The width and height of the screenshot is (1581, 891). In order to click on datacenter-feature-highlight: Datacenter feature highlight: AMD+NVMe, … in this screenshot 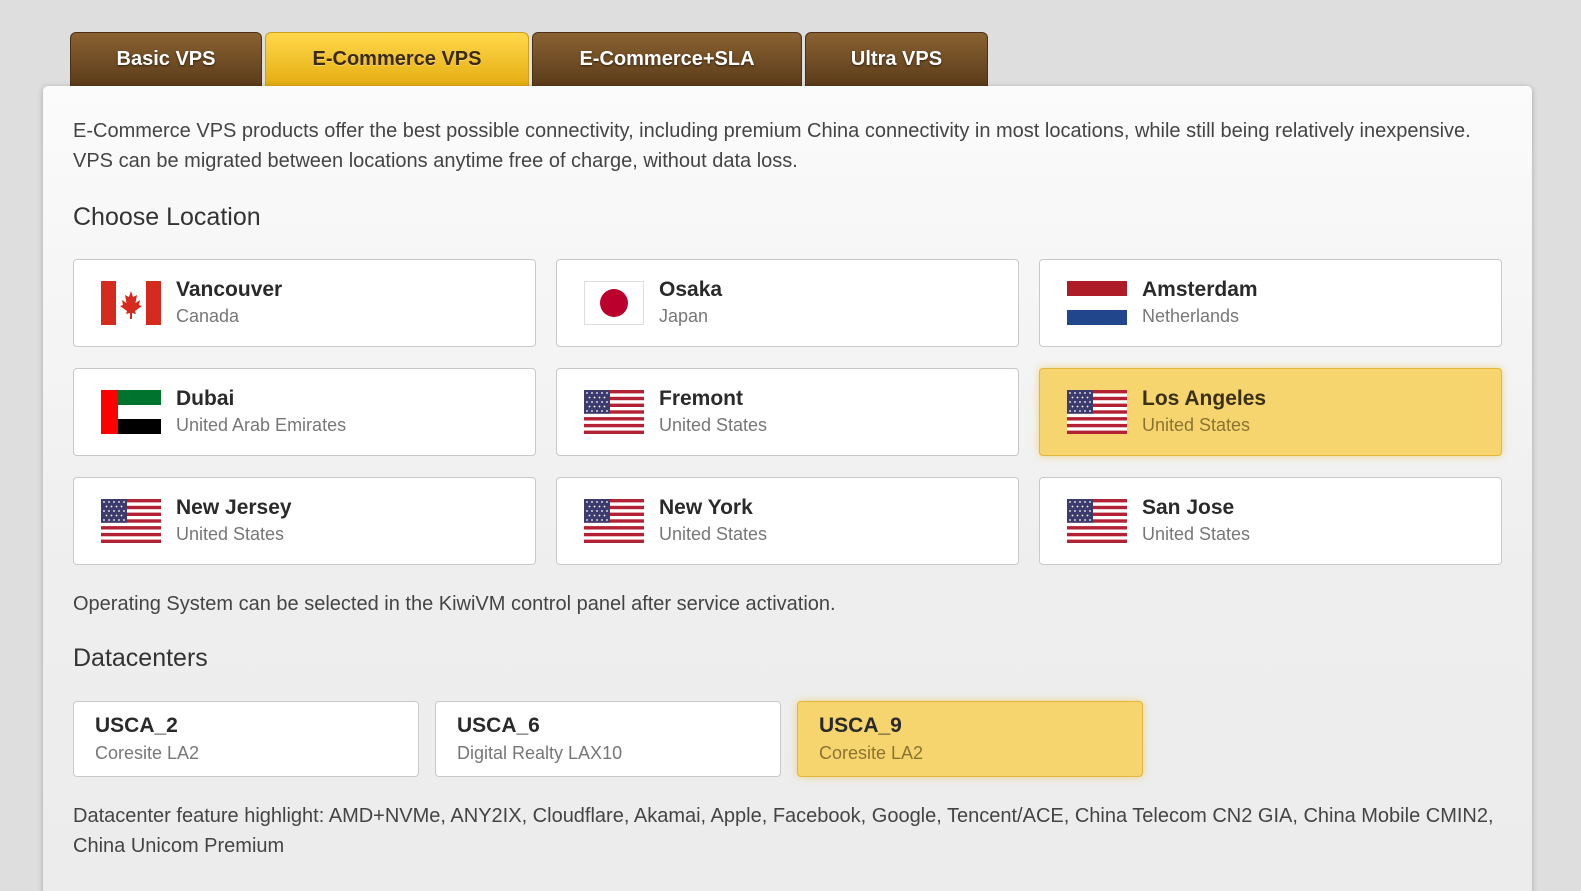, I will do `click(783, 831)`.